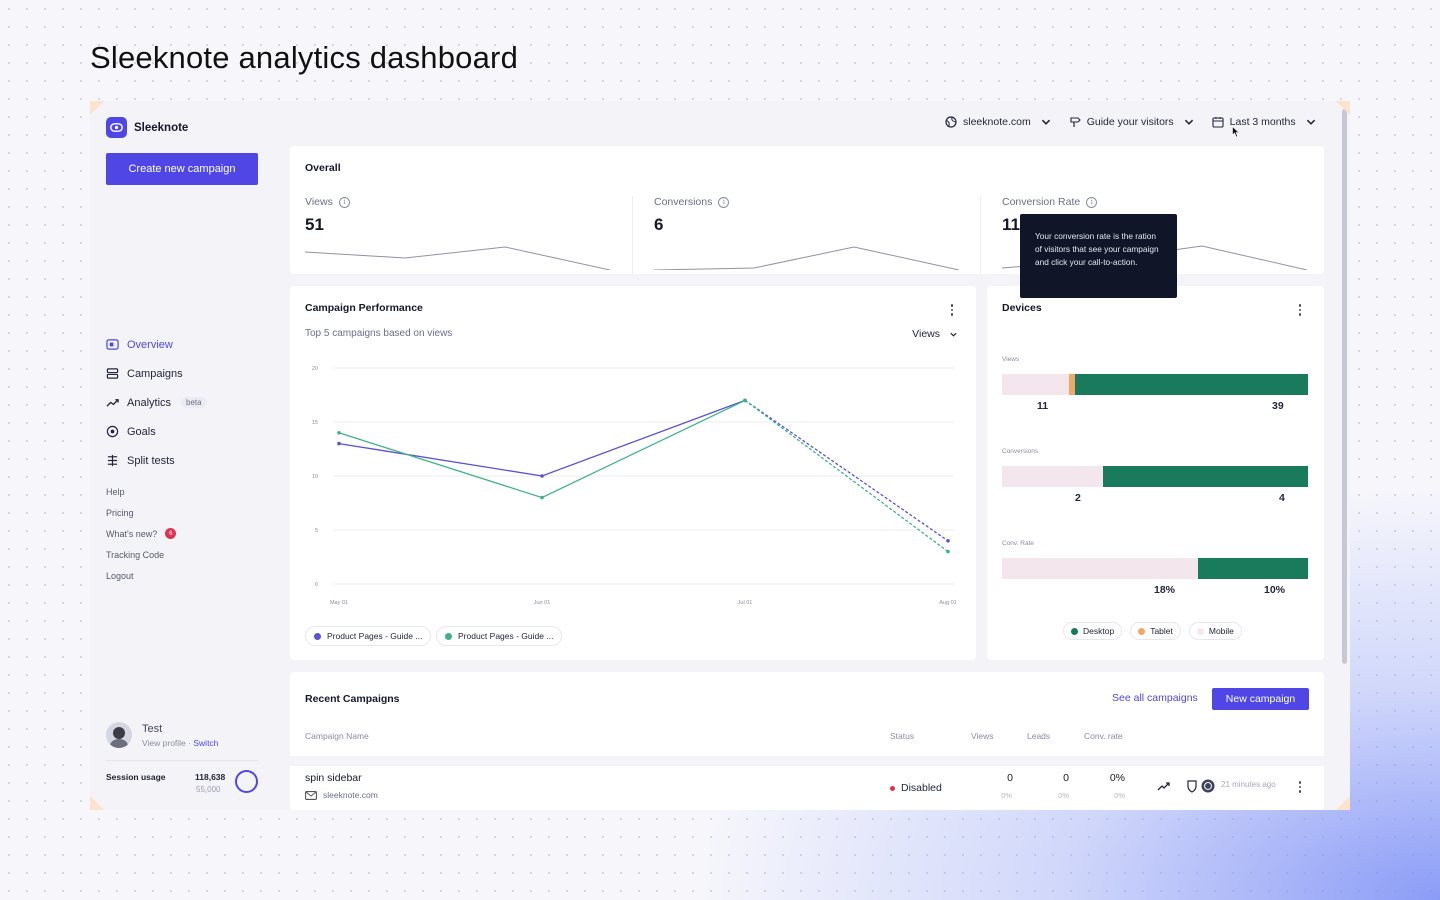 Image resolution: width=1440 pixels, height=900 pixels. What do you see at coordinates (982, 736) in the screenshot?
I see `column-header: Views` at bounding box center [982, 736].